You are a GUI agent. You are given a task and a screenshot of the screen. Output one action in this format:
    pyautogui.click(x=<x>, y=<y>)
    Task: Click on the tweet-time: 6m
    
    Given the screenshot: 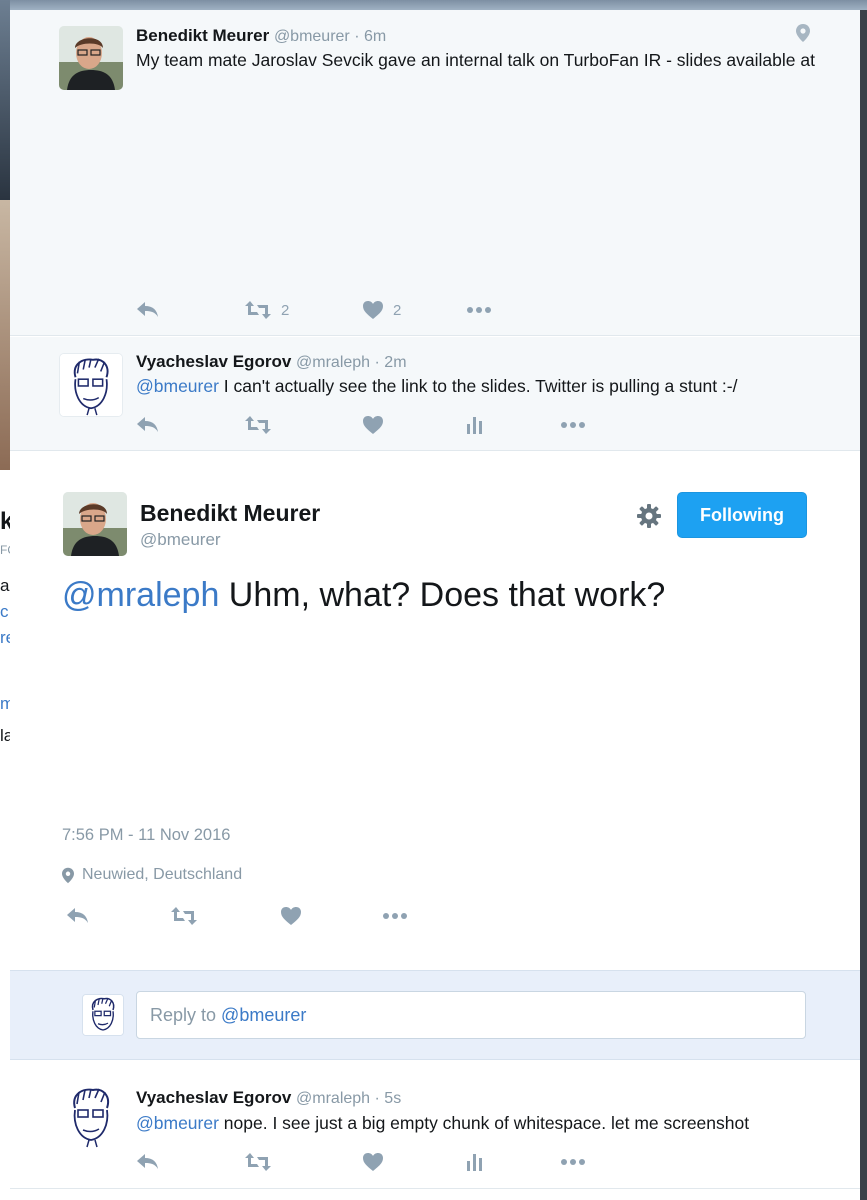 What is the action you would take?
    pyautogui.click(x=375, y=36)
    